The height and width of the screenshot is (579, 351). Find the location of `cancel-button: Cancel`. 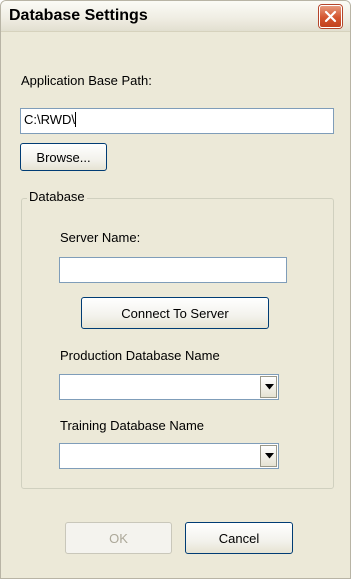

cancel-button: Cancel is located at coordinates (239, 538).